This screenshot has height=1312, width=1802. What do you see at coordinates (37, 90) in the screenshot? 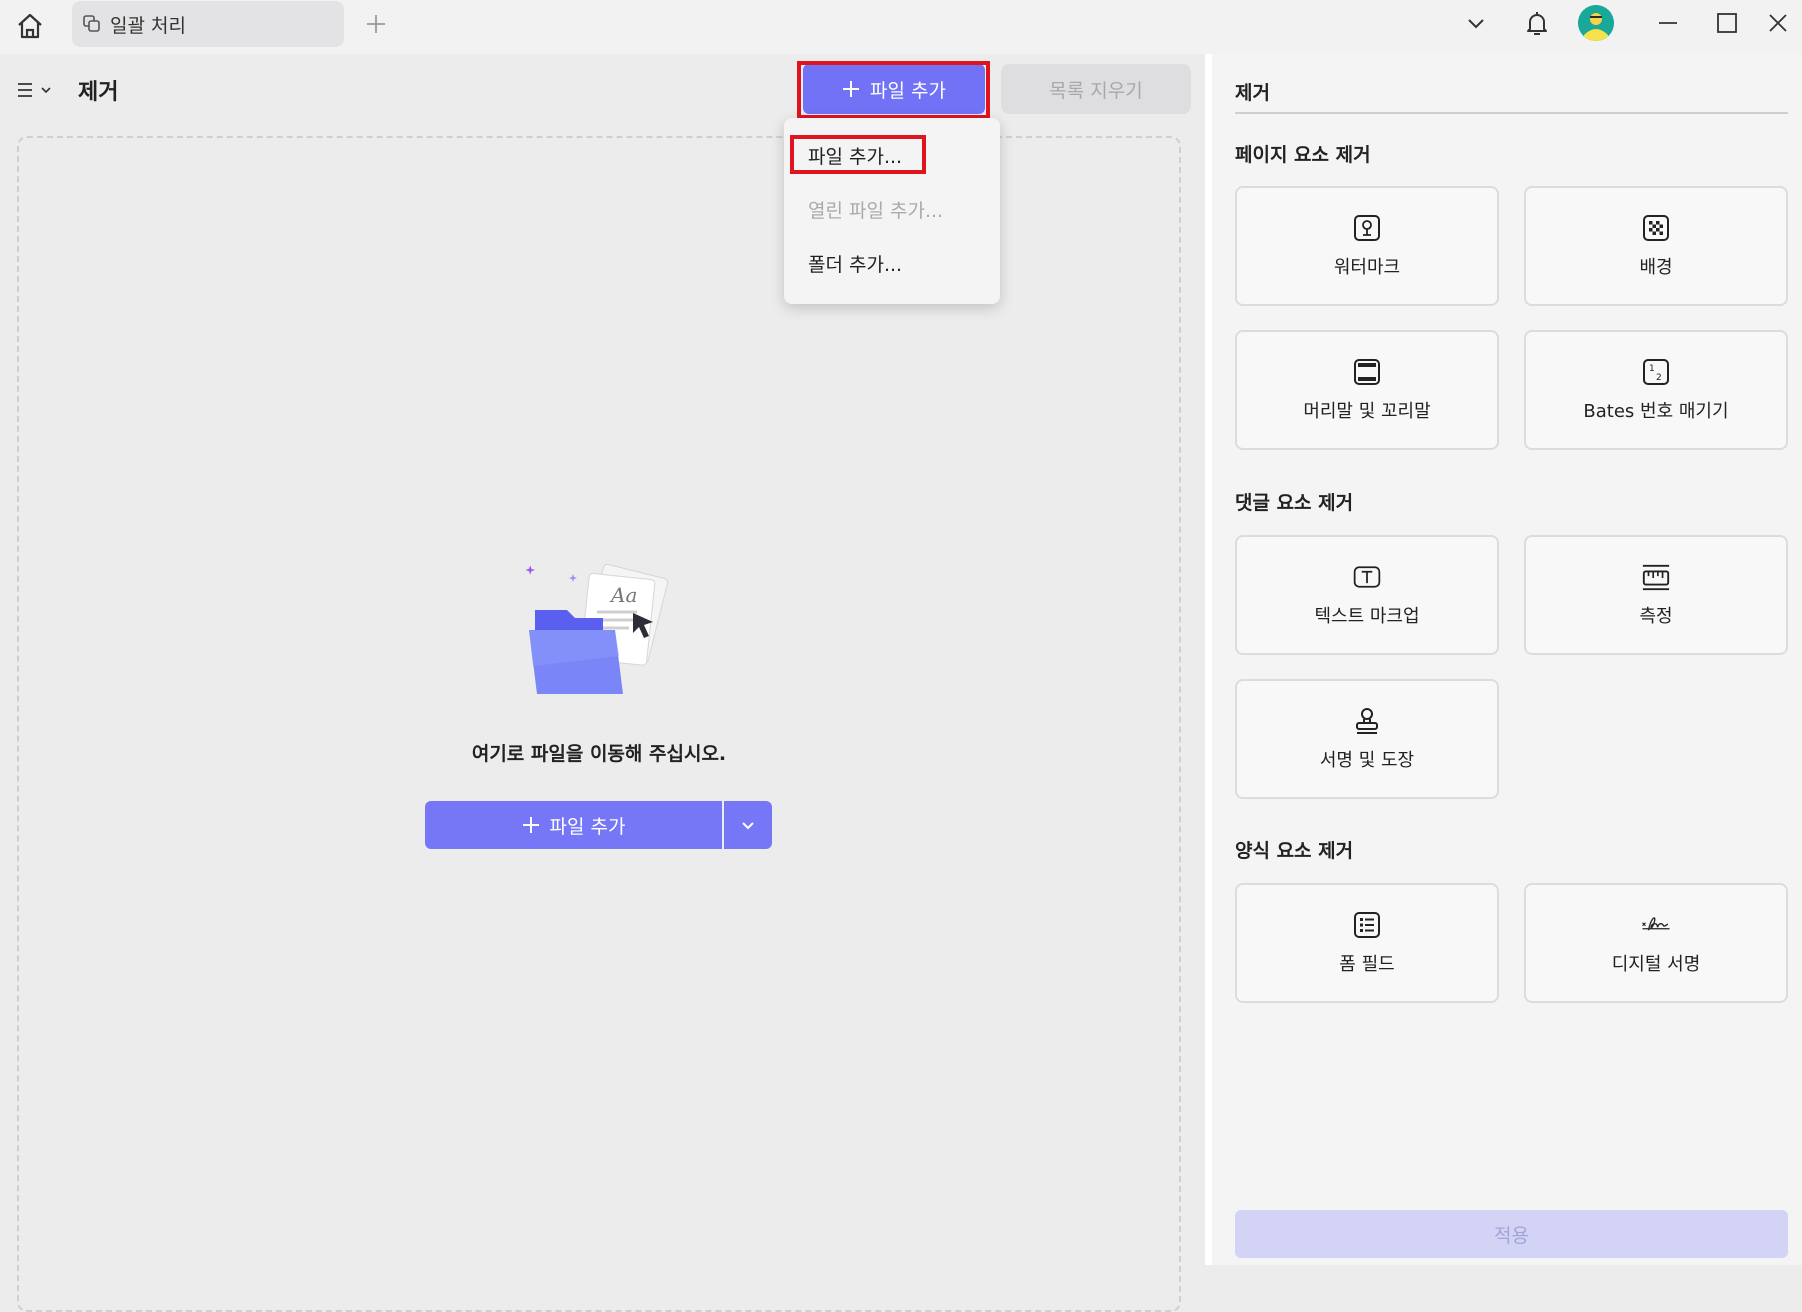
I see `menu-toggle-button` at bounding box center [37, 90].